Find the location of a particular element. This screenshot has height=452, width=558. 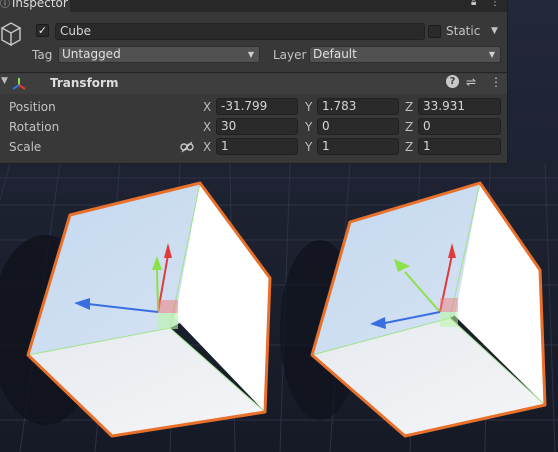

layer-label: Layer is located at coordinates (290, 55).